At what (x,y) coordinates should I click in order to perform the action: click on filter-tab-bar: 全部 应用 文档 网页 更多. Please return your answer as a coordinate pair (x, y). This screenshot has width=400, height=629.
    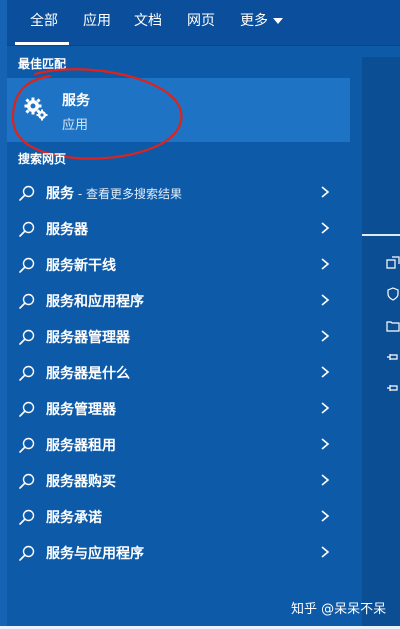
    Looking at the image, I should click on (203, 23).